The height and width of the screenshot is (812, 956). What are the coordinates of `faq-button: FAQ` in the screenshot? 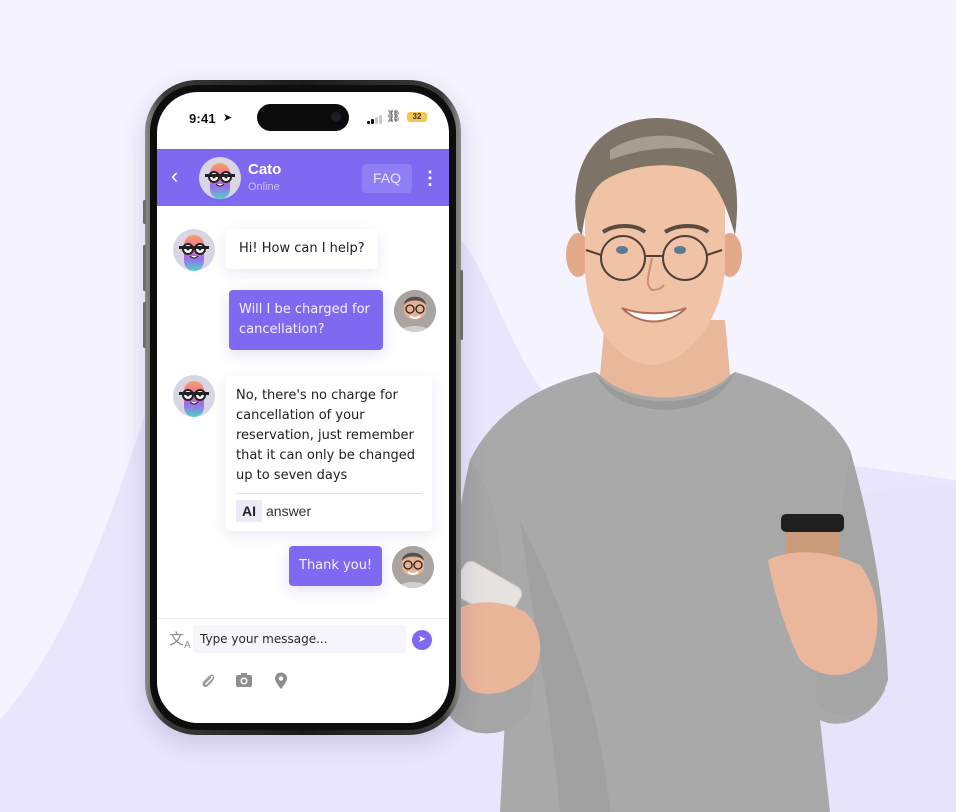 It's located at (387, 178).